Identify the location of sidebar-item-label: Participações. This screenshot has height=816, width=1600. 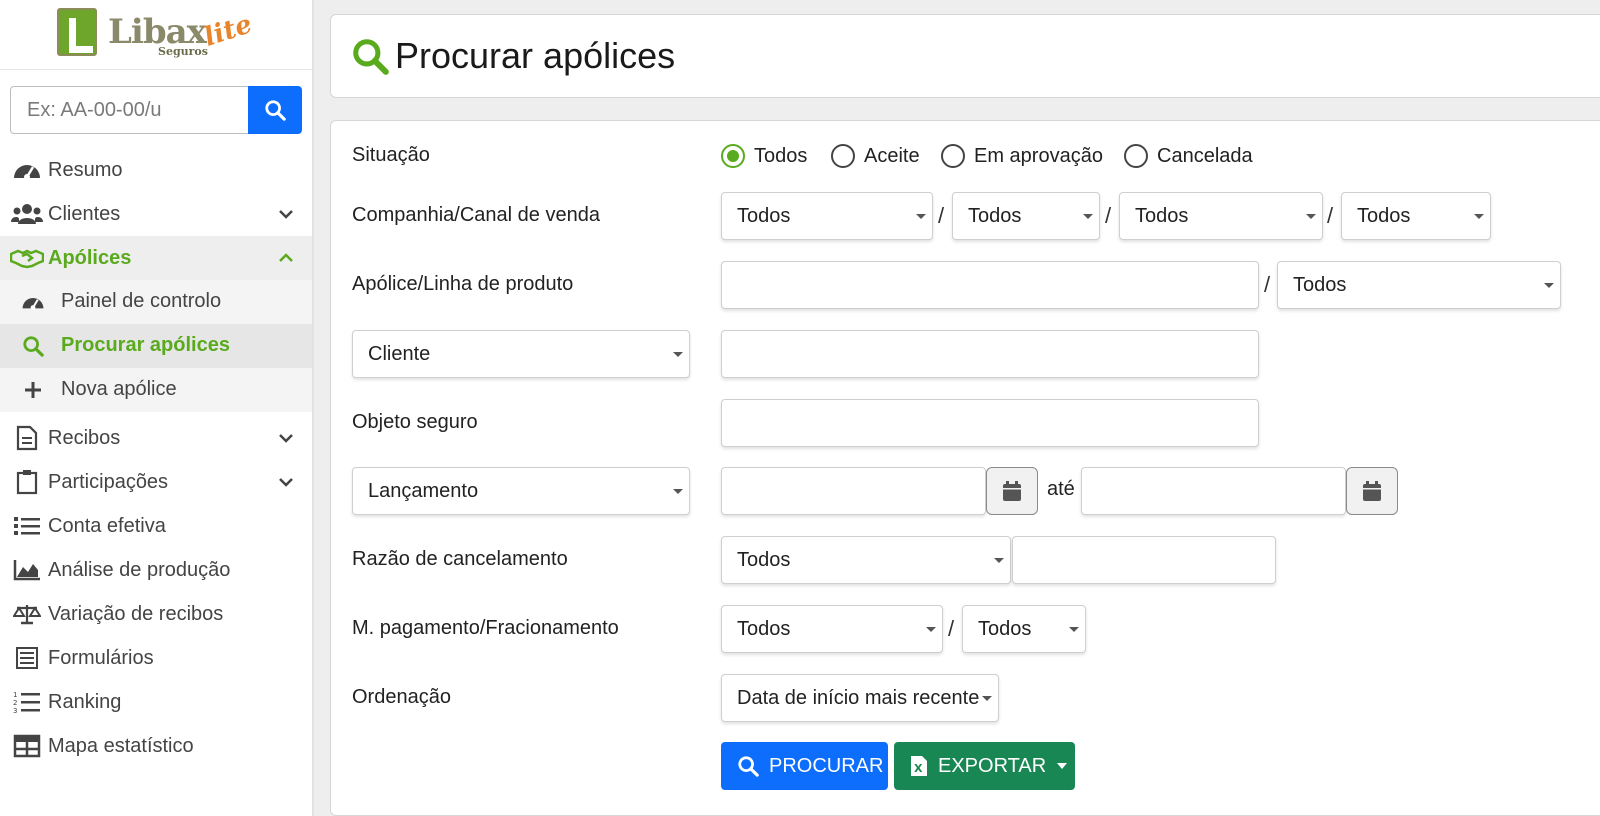
(108, 481).